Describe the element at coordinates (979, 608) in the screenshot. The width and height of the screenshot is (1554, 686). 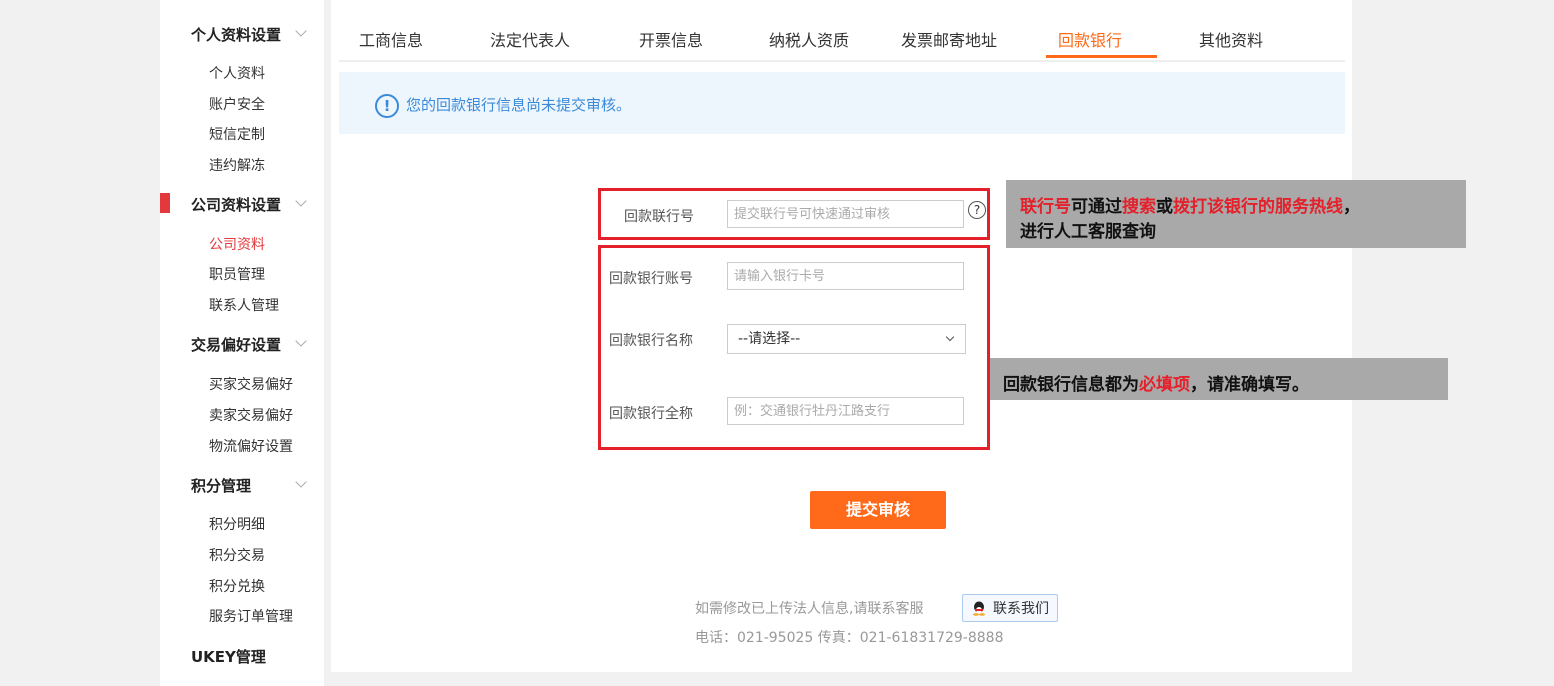
I see `qq-penguin-icon` at that location.